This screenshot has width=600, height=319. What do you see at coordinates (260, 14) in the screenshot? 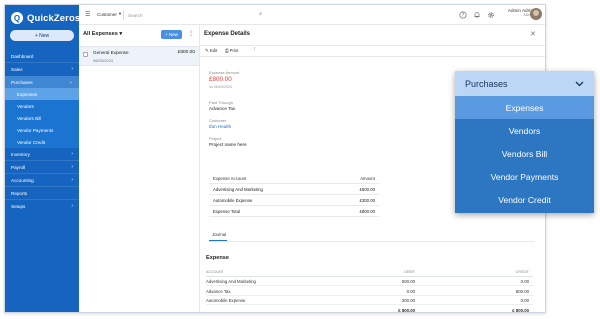
I see `search-icon: ⌕` at bounding box center [260, 14].